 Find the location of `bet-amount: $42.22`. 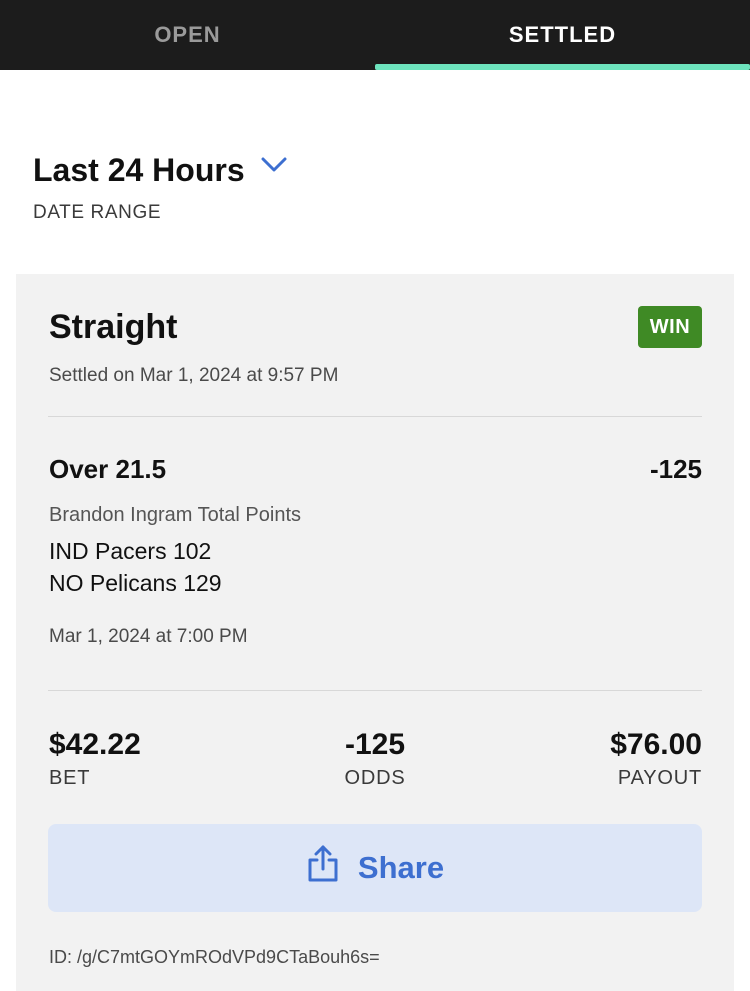

bet-amount: $42.22 is located at coordinates (95, 744).